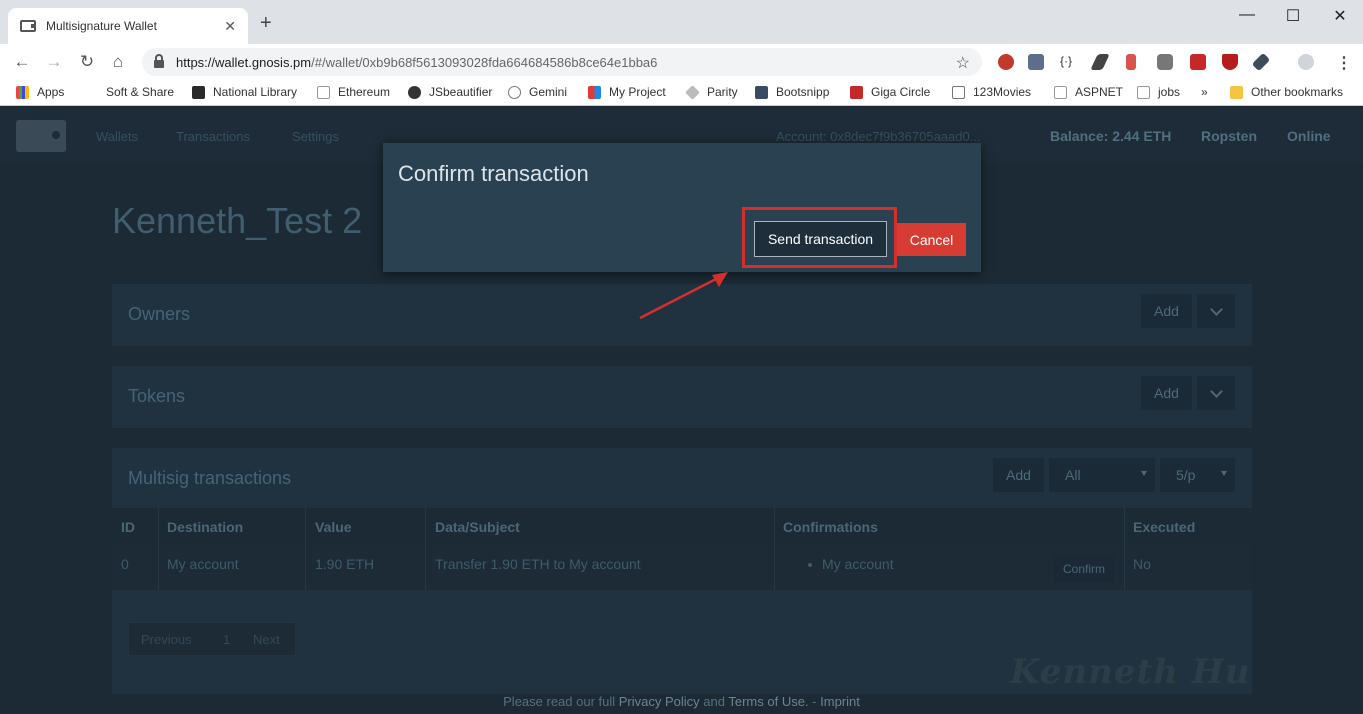 This screenshot has width=1363, height=714. Describe the element at coordinates (230, 26) in the screenshot. I see `close-tab-icon: ✕` at that location.